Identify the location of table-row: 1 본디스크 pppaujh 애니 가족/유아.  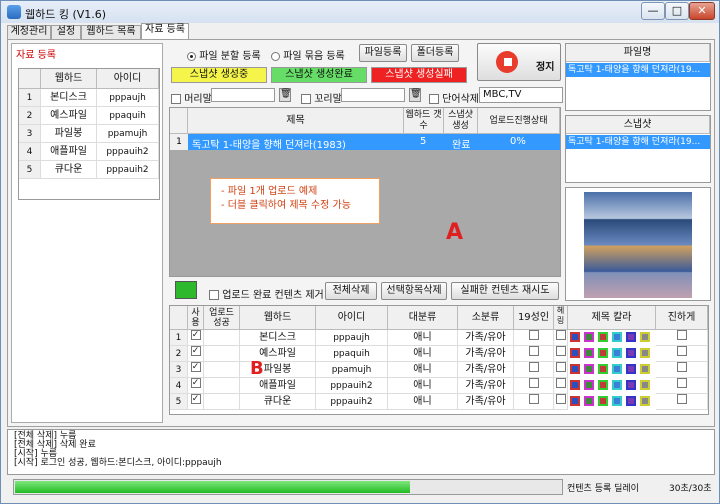
(439, 338).